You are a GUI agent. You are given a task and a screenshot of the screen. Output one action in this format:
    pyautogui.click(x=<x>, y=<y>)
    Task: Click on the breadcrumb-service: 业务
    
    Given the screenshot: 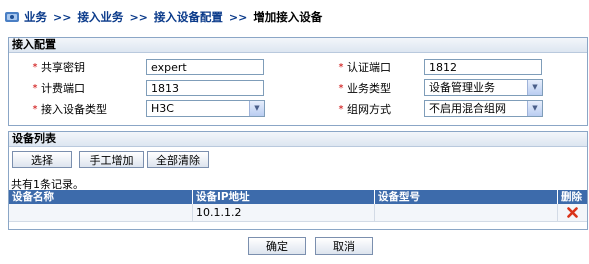 What is the action you would take?
    pyautogui.click(x=35, y=17)
    